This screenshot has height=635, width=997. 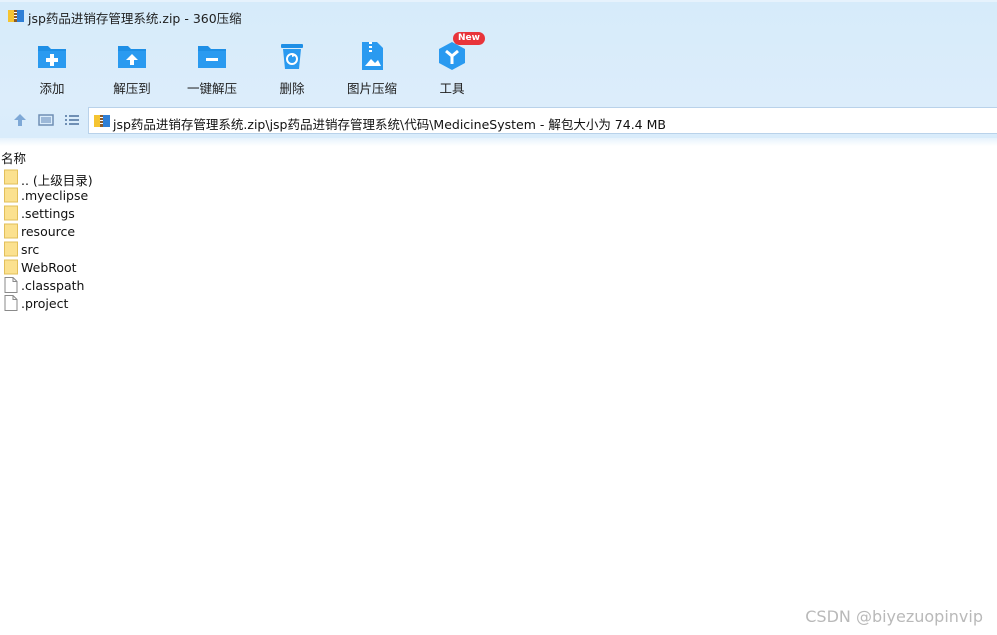 I want to click on trash-icon, so click(x=292, y=56).